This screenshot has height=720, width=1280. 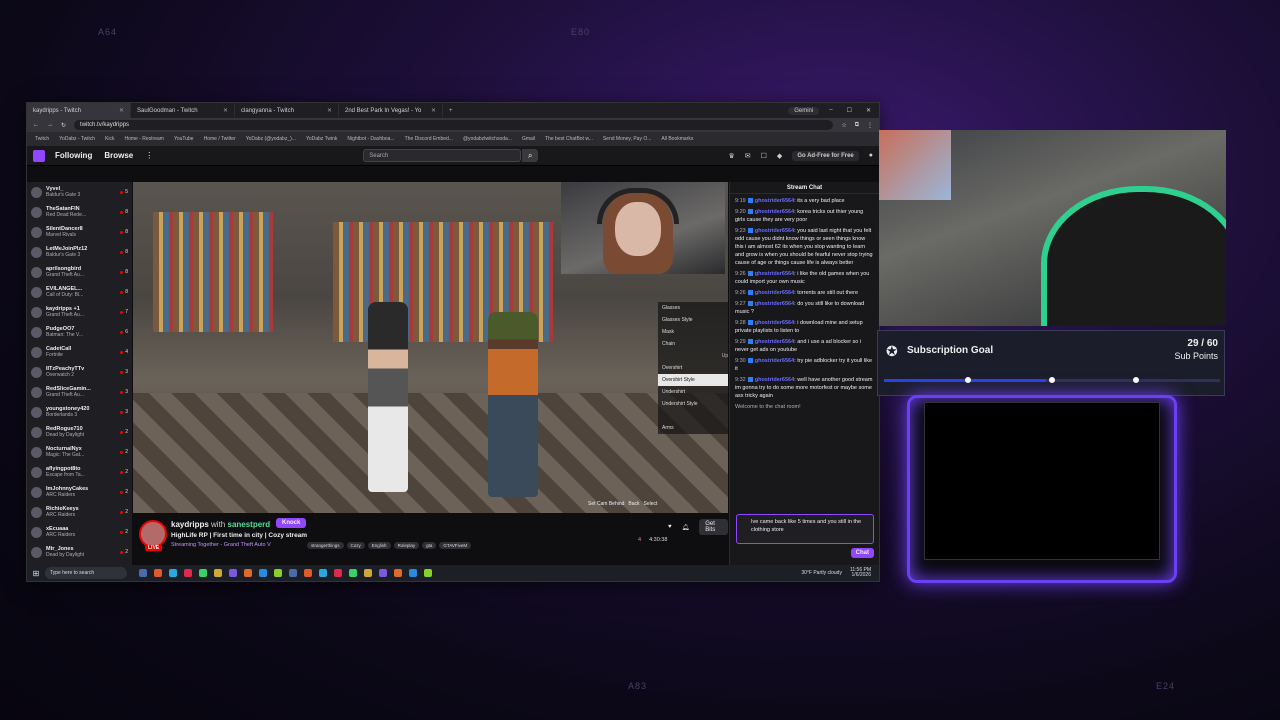 I want to click on sidebar-channel: RichieKeeys ARC Raiders 2, so click(x=79, y=512).